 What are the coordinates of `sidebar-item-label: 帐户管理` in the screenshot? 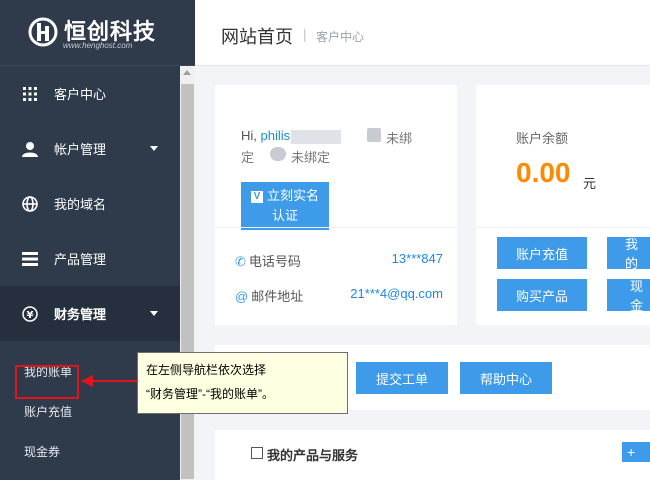 It's located at (80, 149).